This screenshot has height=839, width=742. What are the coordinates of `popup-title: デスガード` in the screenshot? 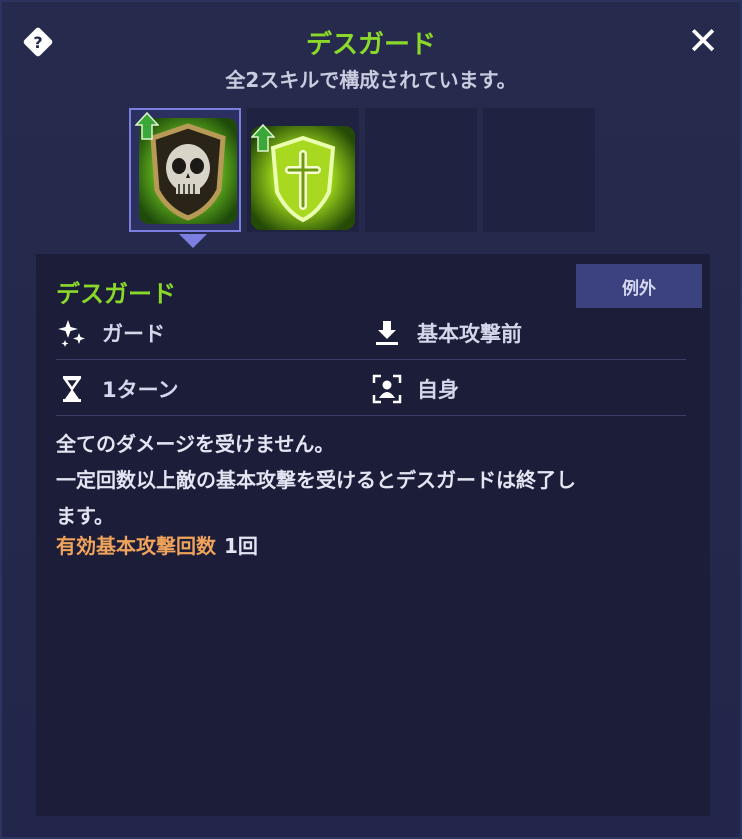 It's located at (370, 45).